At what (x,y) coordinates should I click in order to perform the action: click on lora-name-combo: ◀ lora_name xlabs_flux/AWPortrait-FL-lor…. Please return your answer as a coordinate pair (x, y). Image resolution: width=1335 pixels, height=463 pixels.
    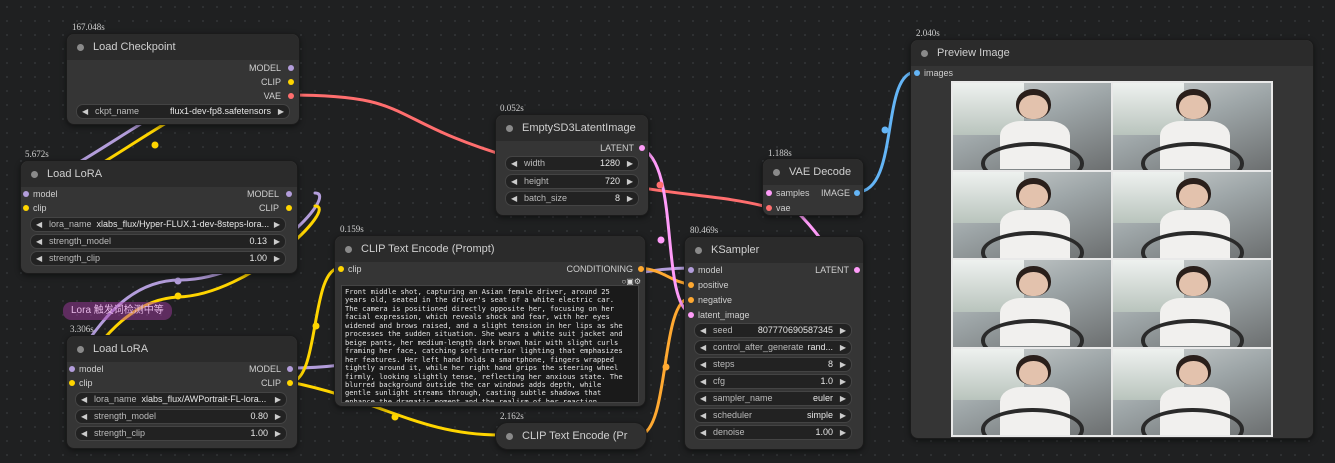
    Looking at the image, I should click on (181, 399).